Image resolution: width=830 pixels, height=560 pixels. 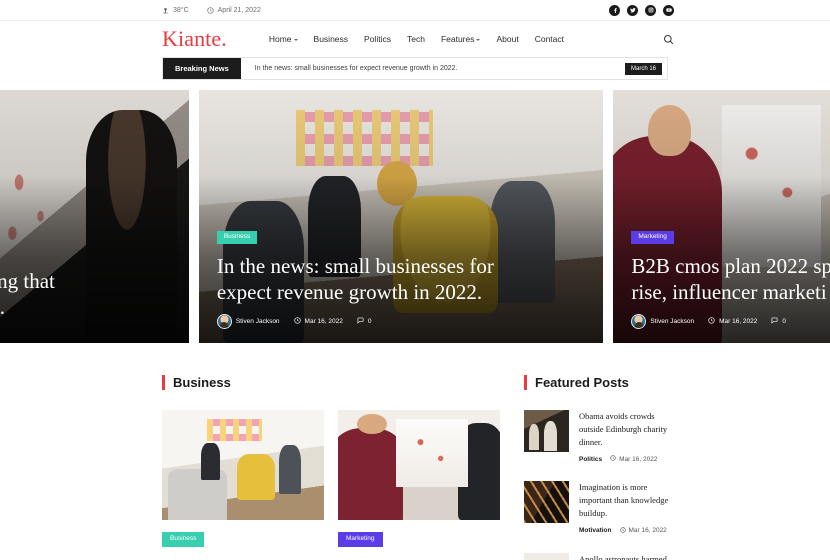 I want to click on twitter-icon, so click(x=632, y=10).